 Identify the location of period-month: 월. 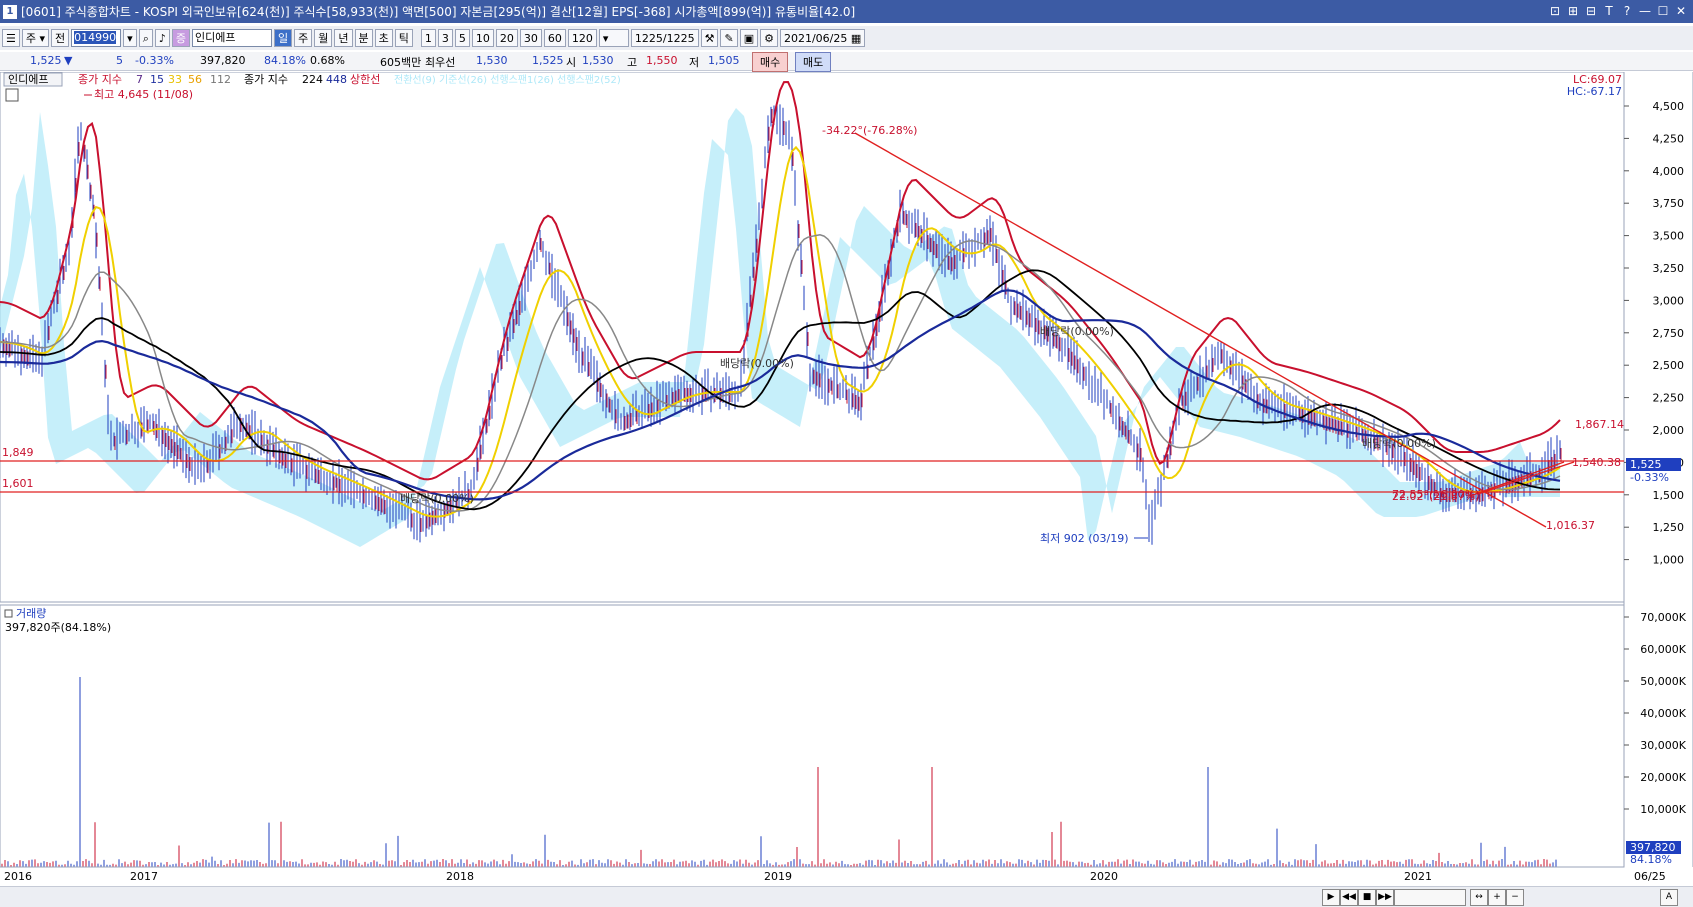
(323, 38).